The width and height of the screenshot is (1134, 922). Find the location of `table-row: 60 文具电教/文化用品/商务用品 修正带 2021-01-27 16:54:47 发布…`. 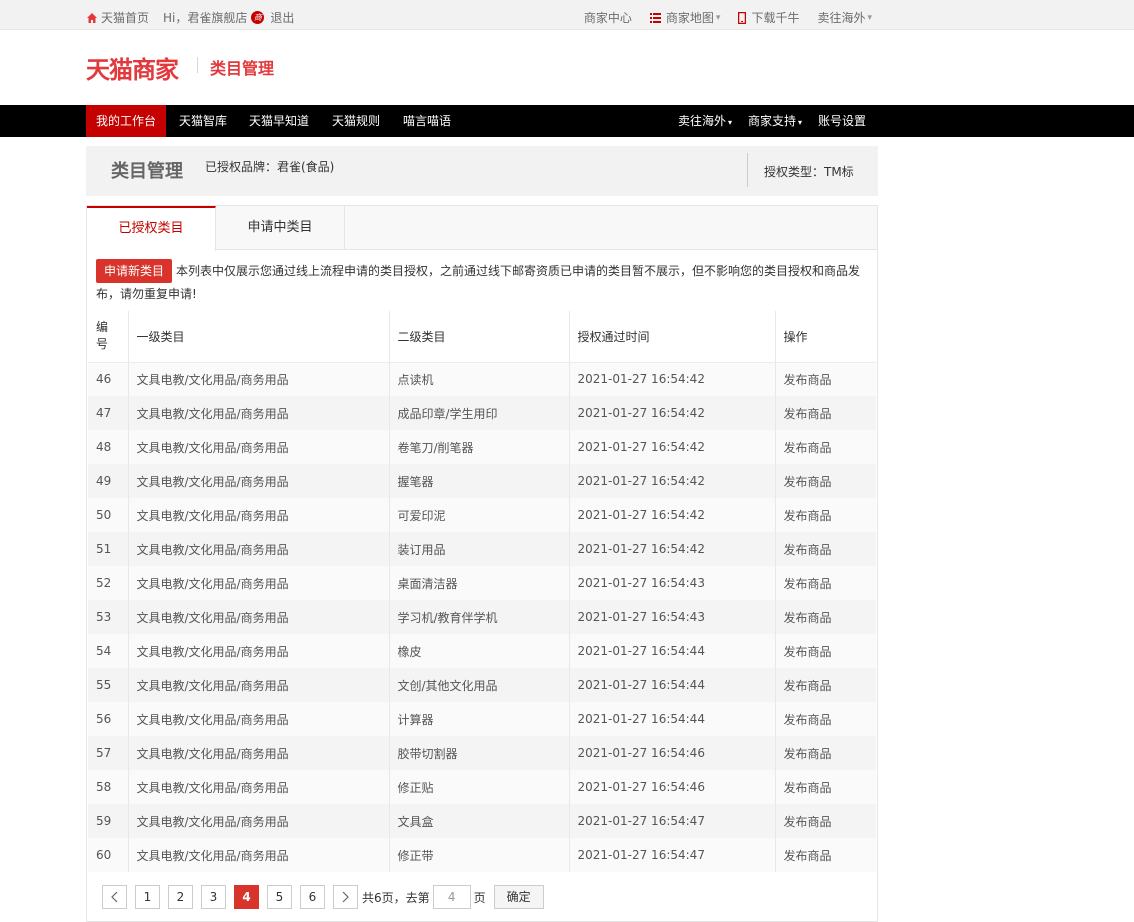

table-row: 60 文具电教/文化用品/商务用品 修正带 2021-01-27 16:54:47 发布… is located at coordinates (482, 855).